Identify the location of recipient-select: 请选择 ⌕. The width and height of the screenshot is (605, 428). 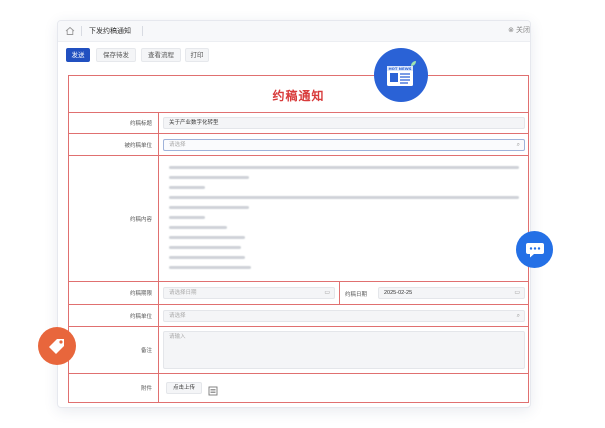
(344, 145).